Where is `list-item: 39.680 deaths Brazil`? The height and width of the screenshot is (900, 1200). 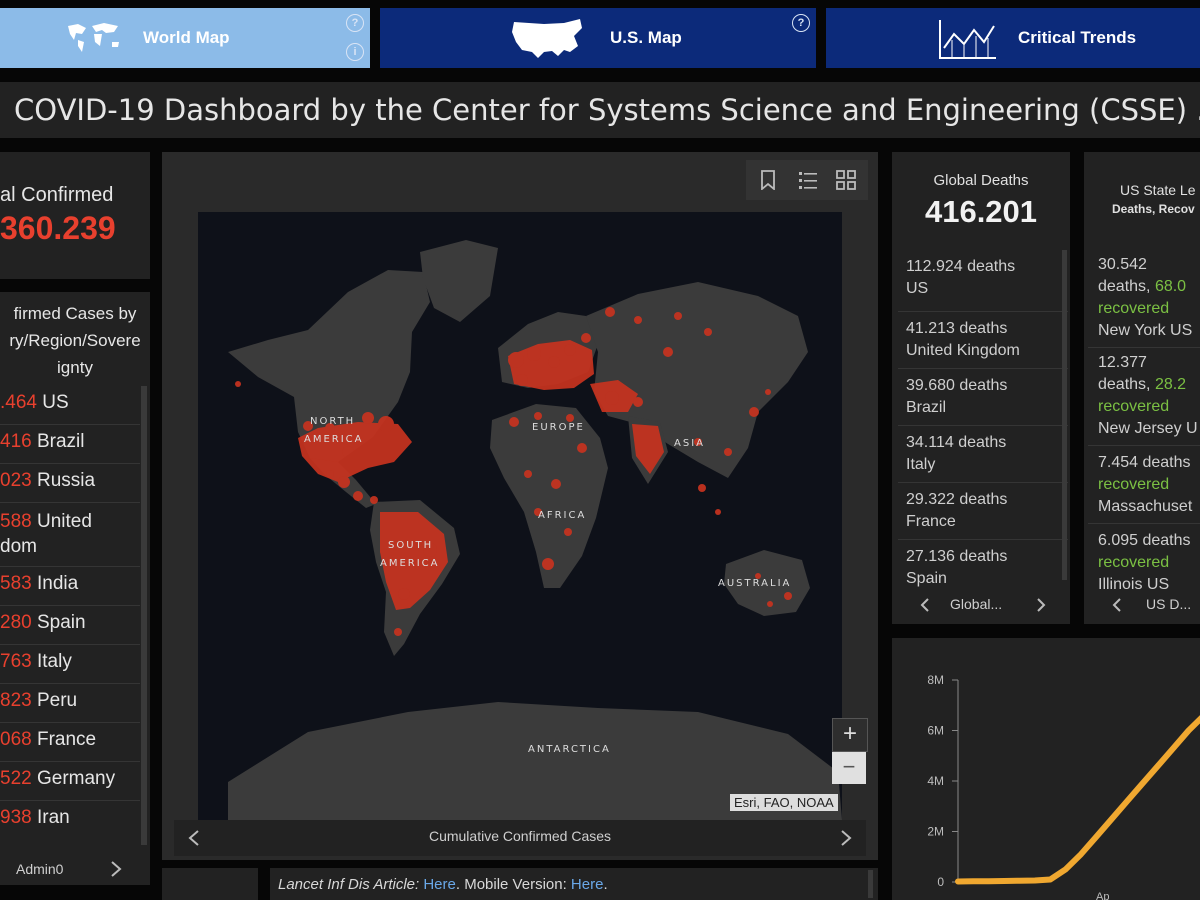
list-item: 39.680 deaths Brazil is located at coordinates (983, 397).